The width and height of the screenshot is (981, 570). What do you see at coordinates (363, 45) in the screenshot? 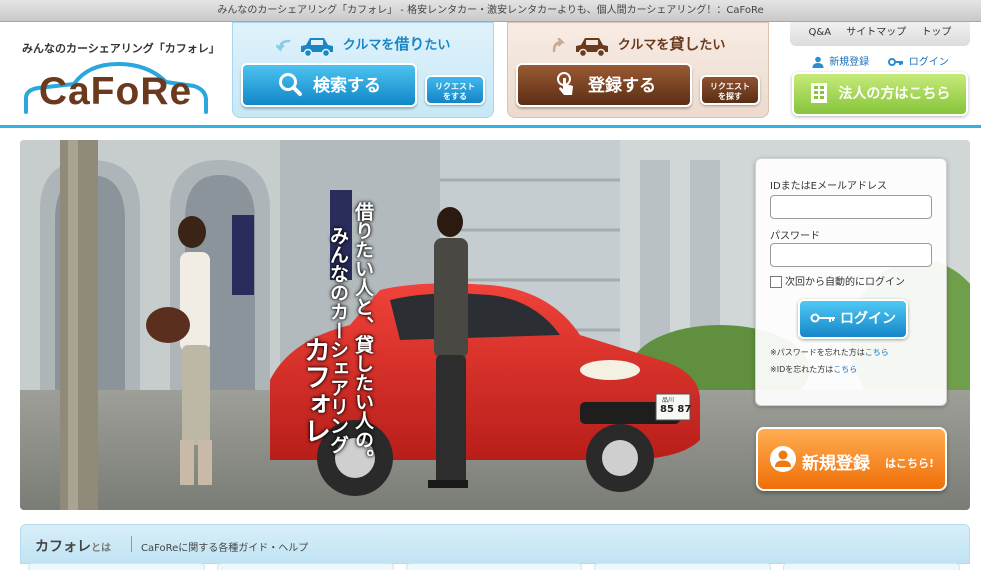
I see `rent-heading: クルマを借りたい` at bounding box center [363, 45].